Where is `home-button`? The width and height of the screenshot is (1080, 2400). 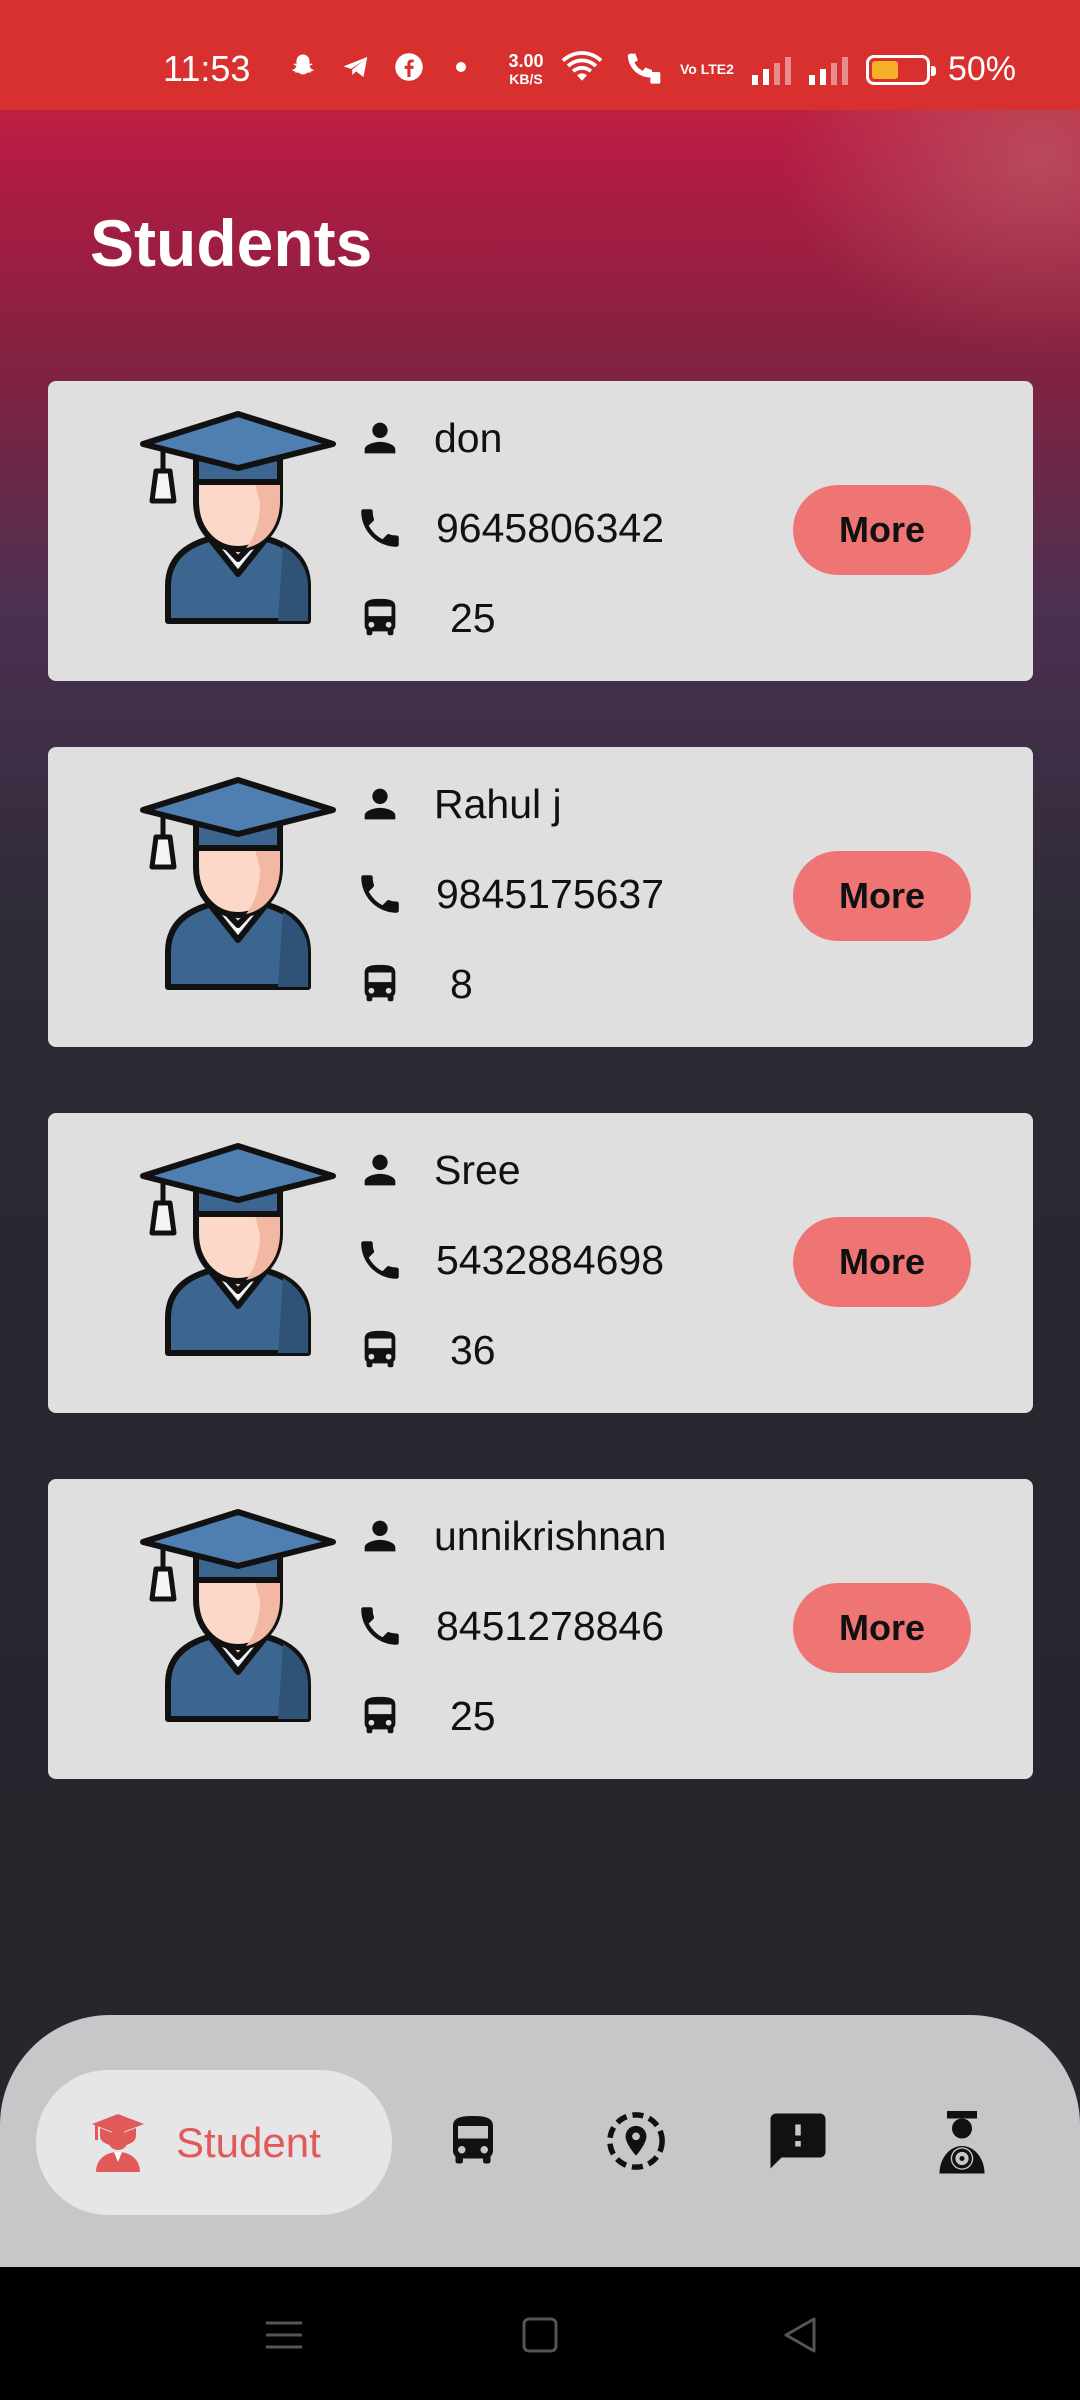 home-button is located at coordinates (540, 2337).